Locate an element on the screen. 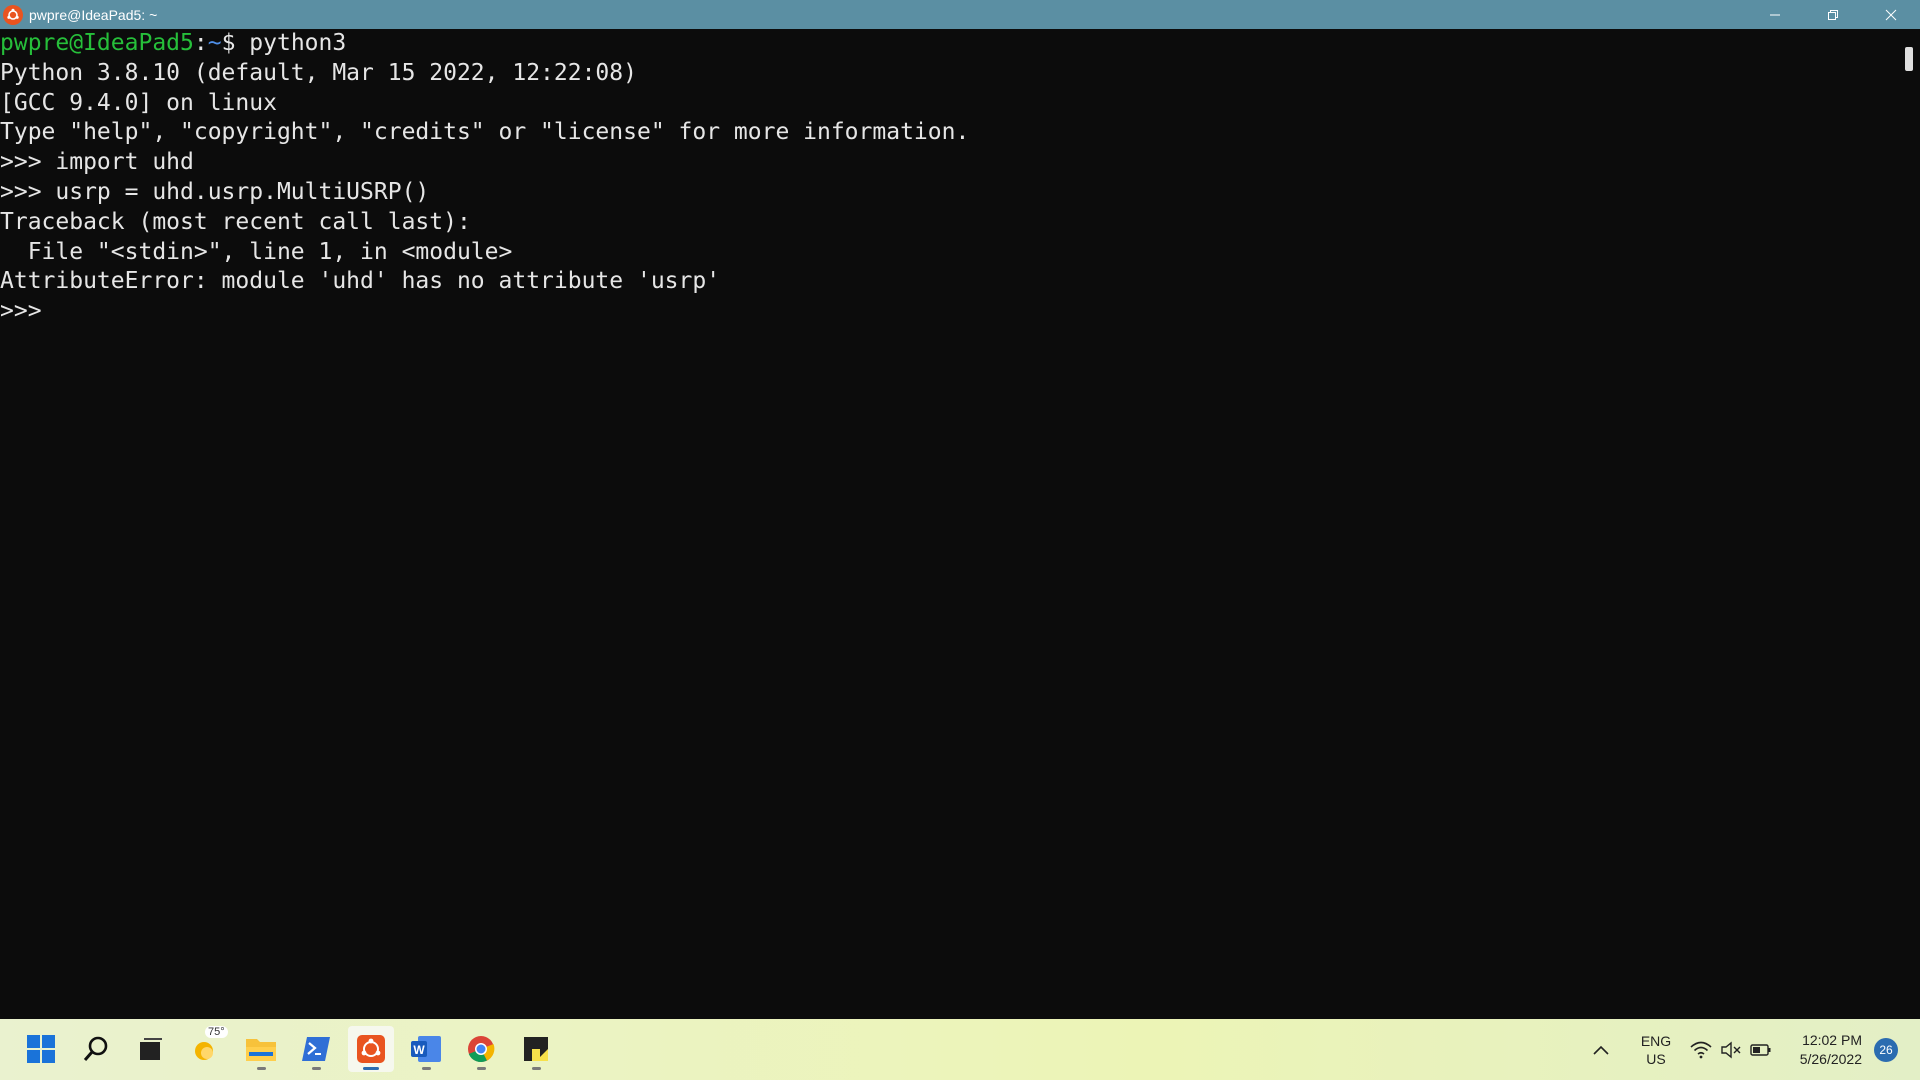 The height and width of the screenshot is (1080, 1920). battery-button is located at coordinates (1761, 1049).